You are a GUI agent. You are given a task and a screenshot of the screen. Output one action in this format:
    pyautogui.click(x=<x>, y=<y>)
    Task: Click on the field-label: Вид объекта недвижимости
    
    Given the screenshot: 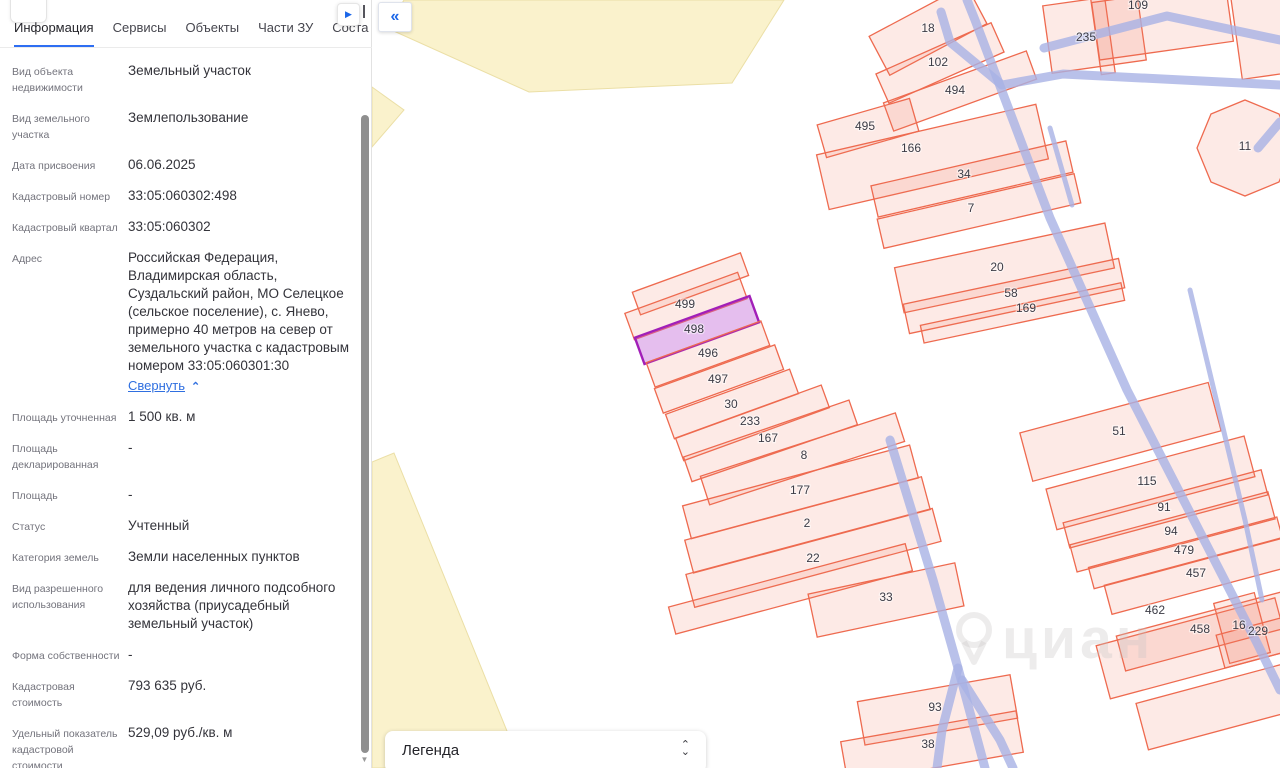 What is the action you would take?
    pyautogui.click(x=47, y=80)
    